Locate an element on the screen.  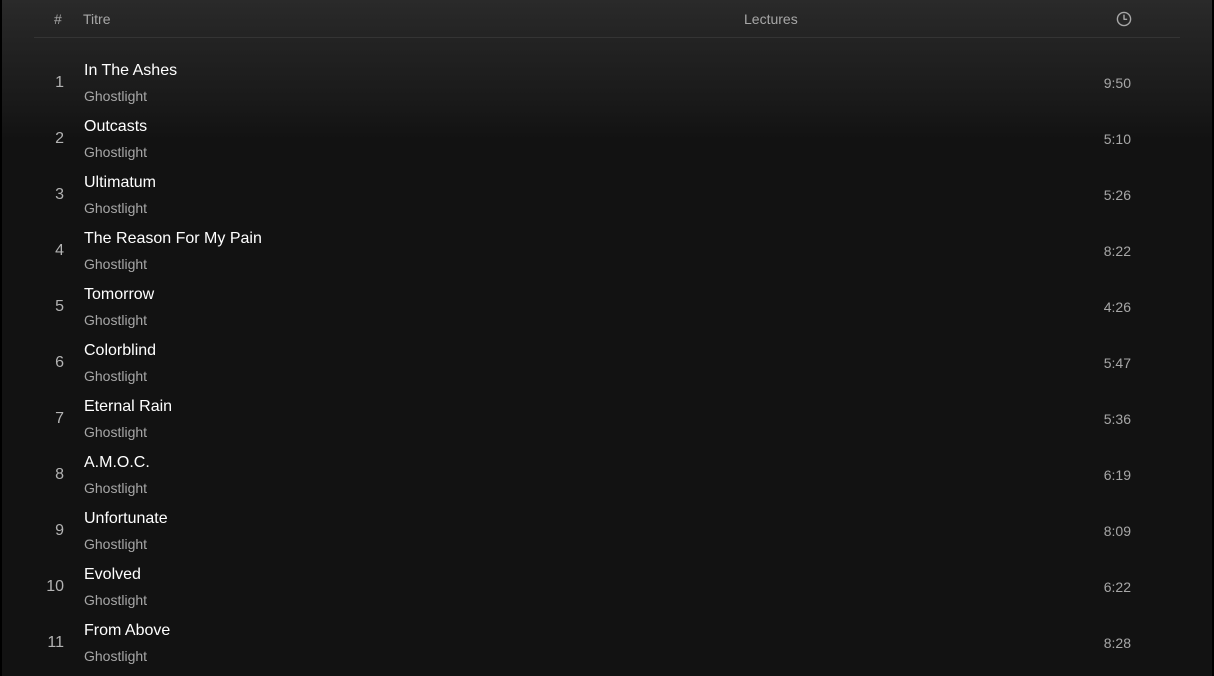
track-row: 7 Eternal Rain Ghostlight 5:36 is located at coordinates (607, 419).